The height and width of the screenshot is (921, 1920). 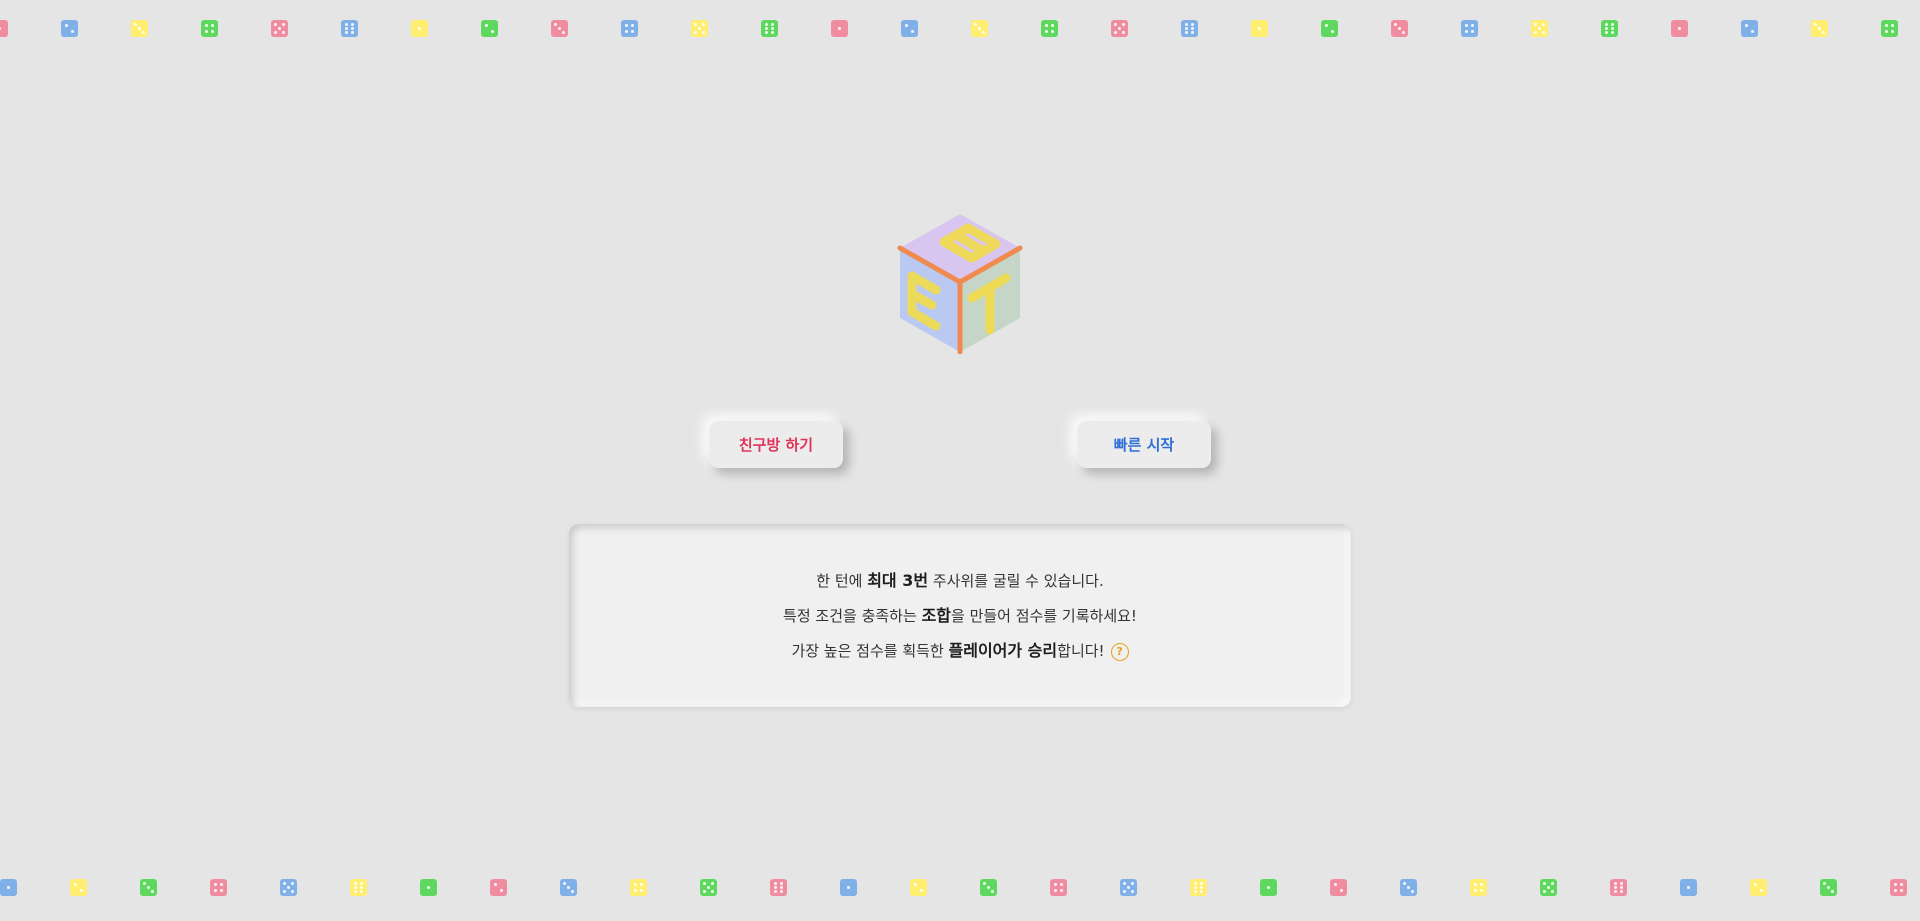 What do you see at coordinates (1016, 581) in the screenshot?
I see `rule-1-post: 주사위를 굴릴 수 있습니다.` at bounding box center [1016, 581].